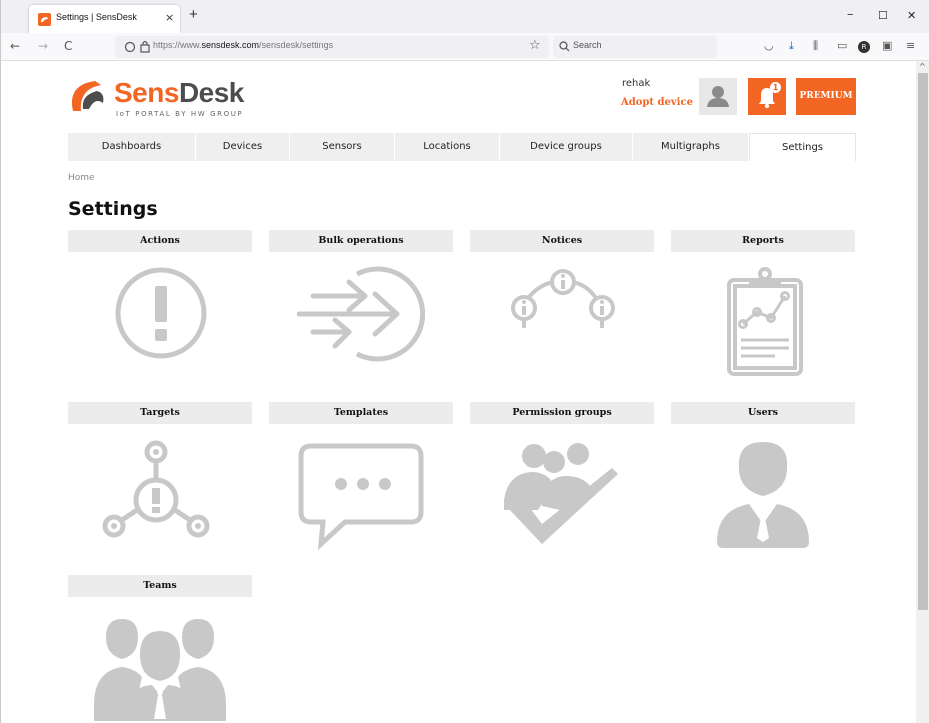  I want to click on brand-name: SensDesk, so click(179, 92).